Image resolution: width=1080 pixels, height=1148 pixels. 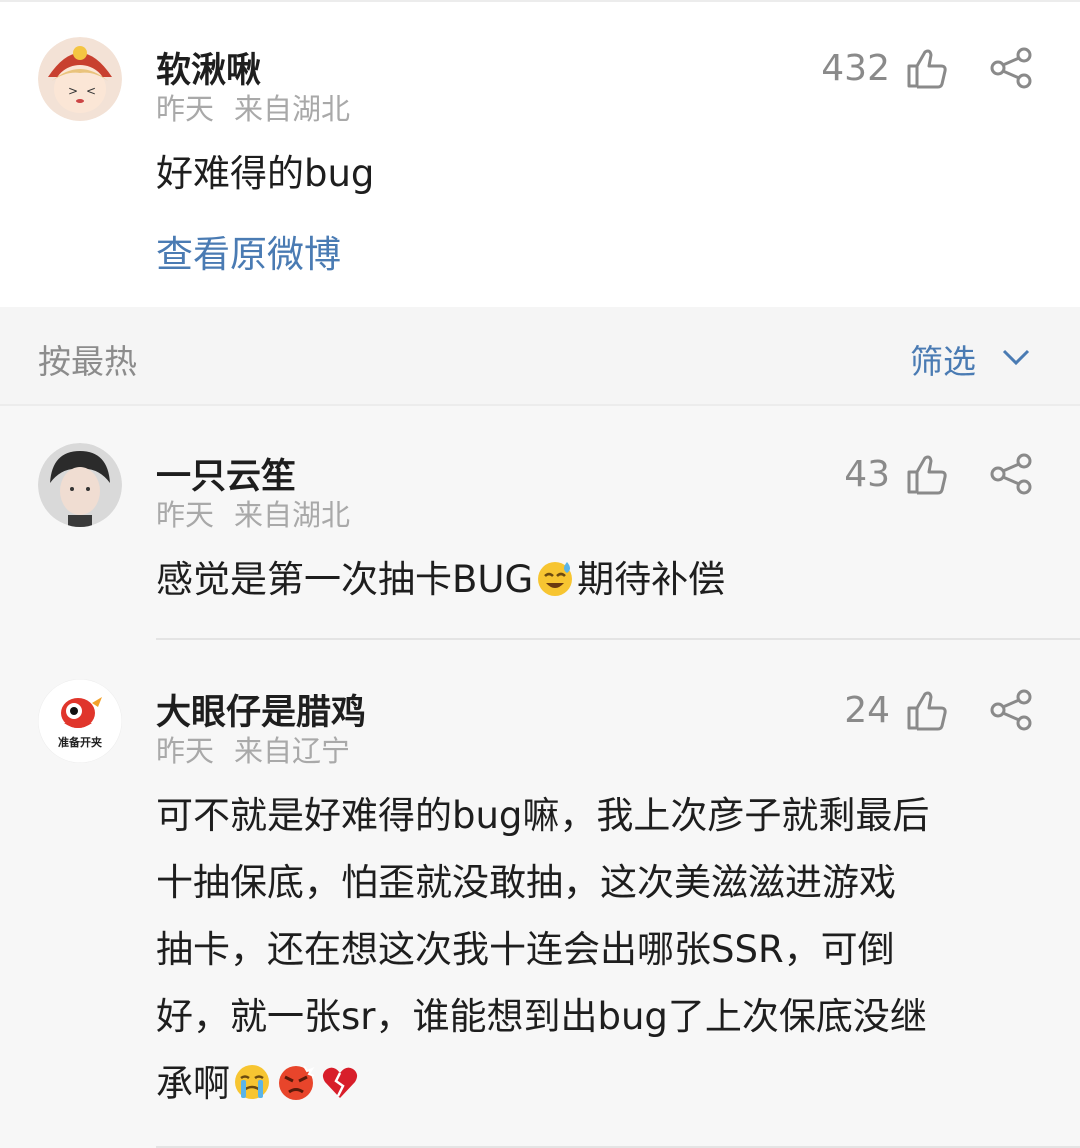 What do you see at coordinates (855, 68) in the screenshot?
I see `like-count: 432` at bounding box center [855, 68].